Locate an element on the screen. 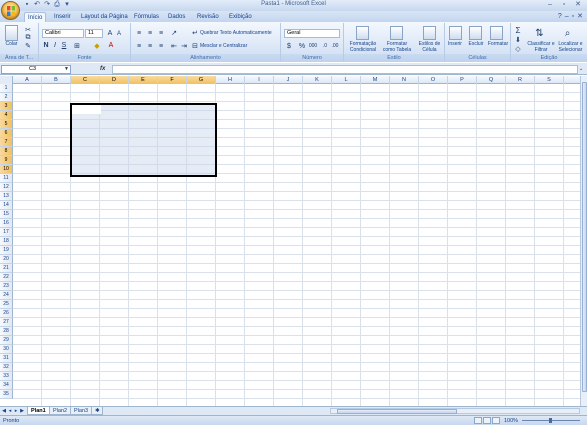  underline-icon: S is located at coordinates (64, 45).